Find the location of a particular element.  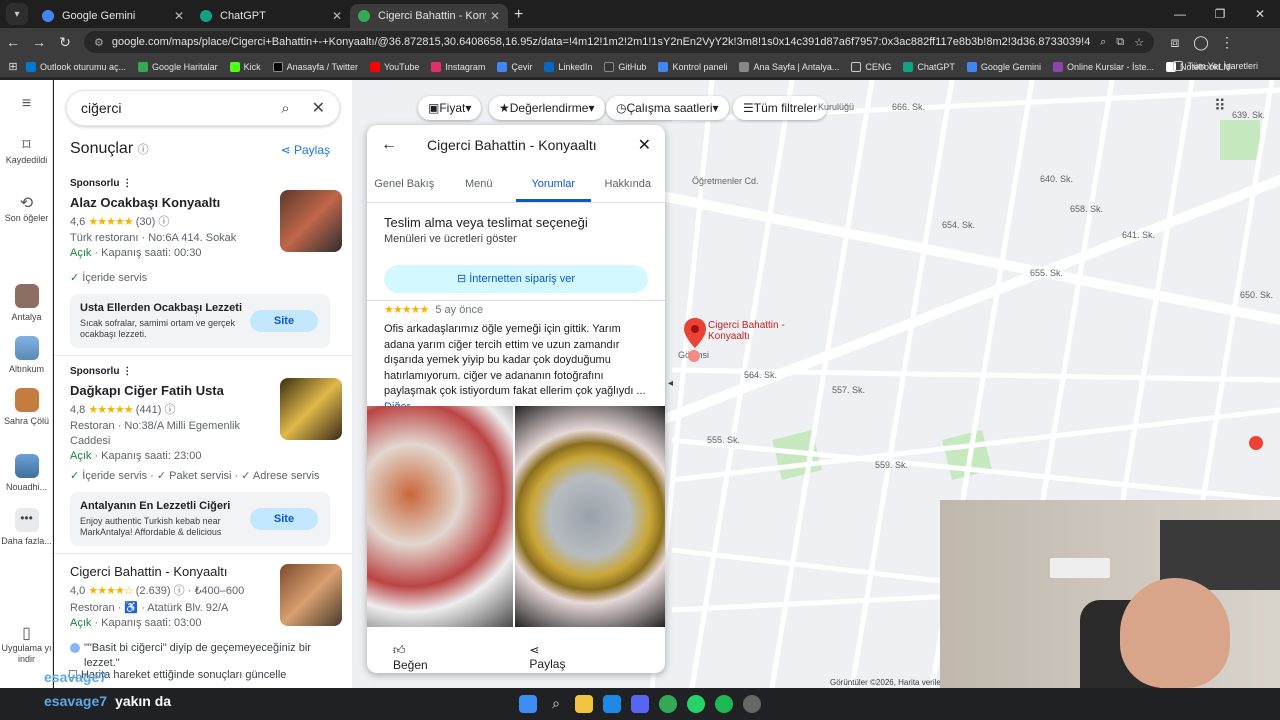

bookmark-item: Anasayfa / Twitter is located at coordinates (315, 66).